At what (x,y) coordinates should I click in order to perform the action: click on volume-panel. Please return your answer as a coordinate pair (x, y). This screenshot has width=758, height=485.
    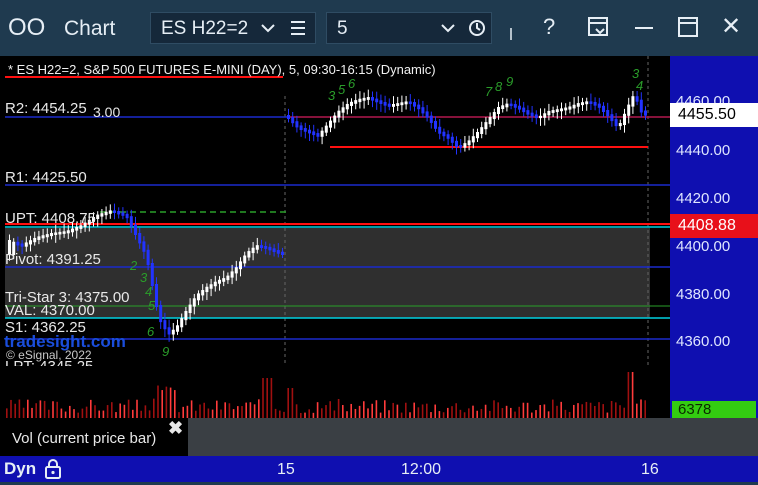
    Looking at the image, I should click on (335, 392).